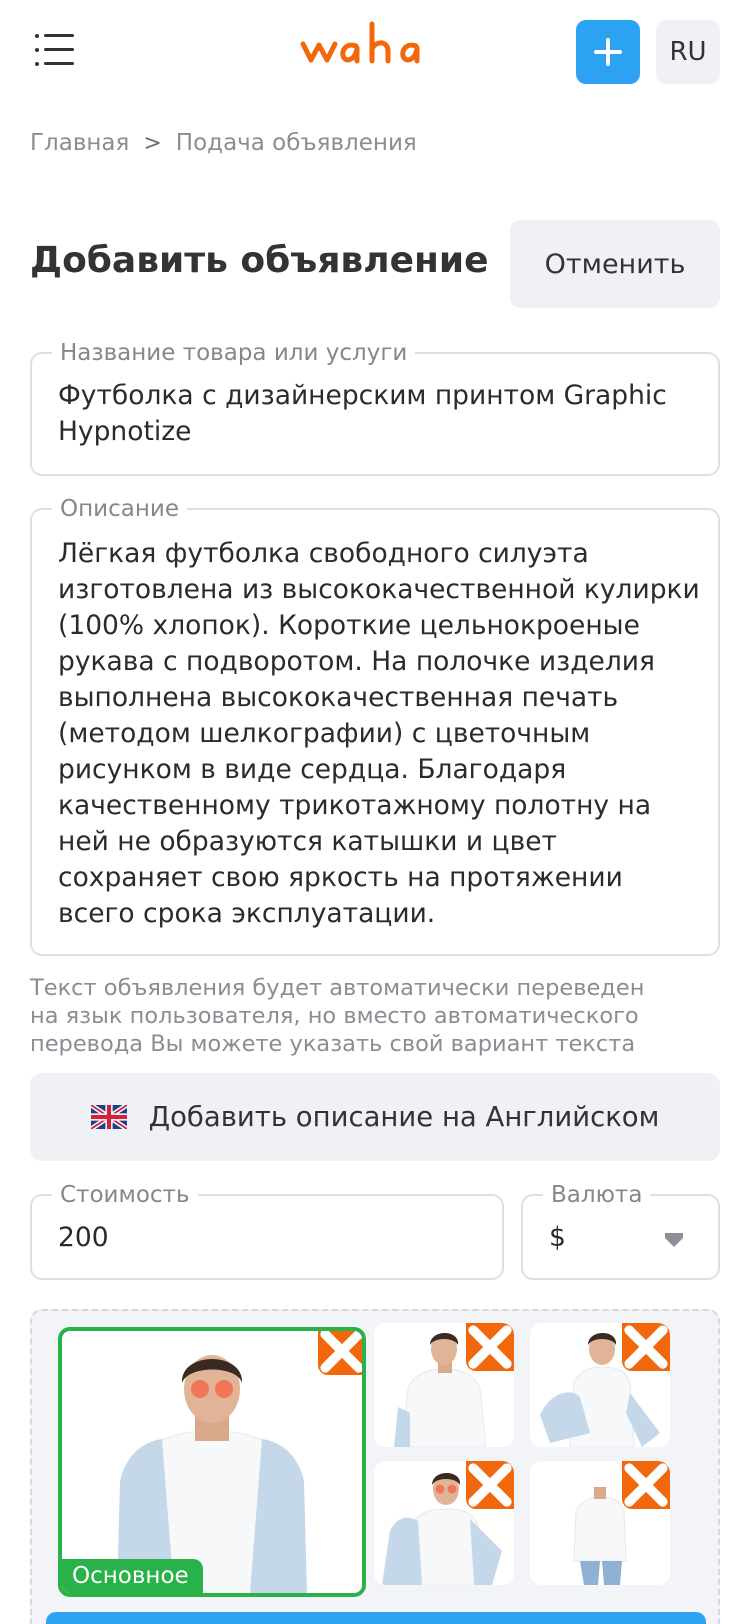 The image size is (750, 1624). Describe the element at coordinates (615, 264) in the screenshot. I see `cancel-button: Отменить` at that location.